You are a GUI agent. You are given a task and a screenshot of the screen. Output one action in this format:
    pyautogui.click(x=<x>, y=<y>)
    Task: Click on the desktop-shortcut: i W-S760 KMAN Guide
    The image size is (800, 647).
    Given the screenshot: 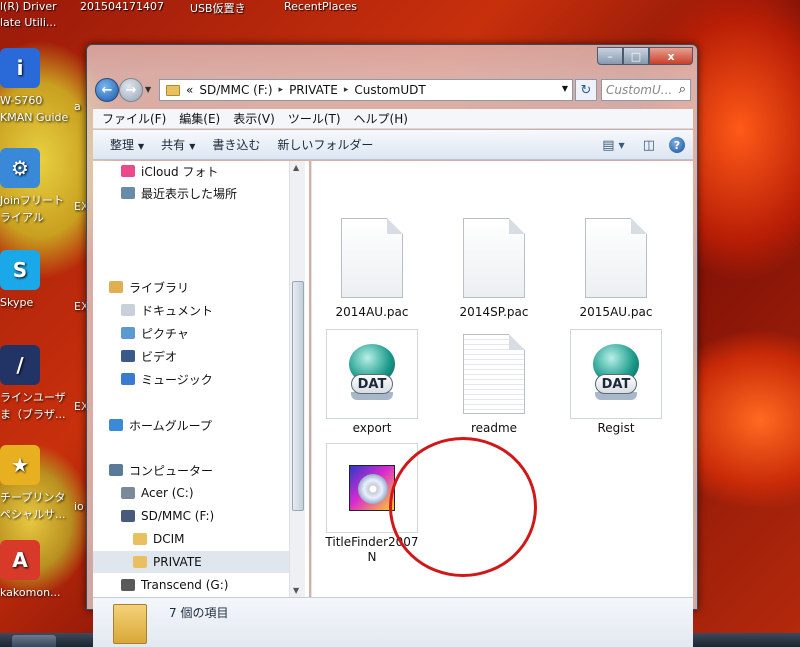 What is the action you would take?
    pyautogui.click(x=40, y=87)
    